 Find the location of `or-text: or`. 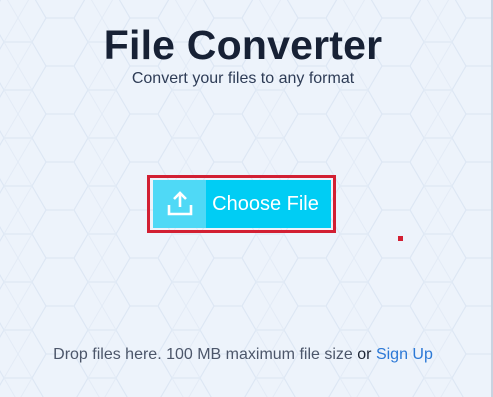

or-text: or is located at coordinates (364, 354).